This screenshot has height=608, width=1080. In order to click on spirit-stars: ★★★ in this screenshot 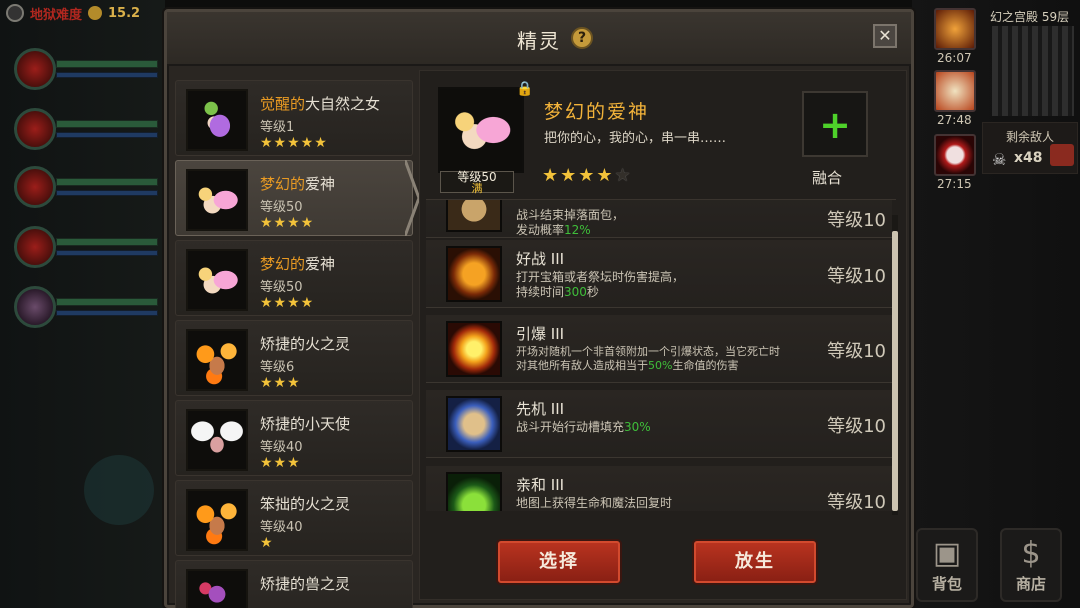, I will do `click(280, 463)`.